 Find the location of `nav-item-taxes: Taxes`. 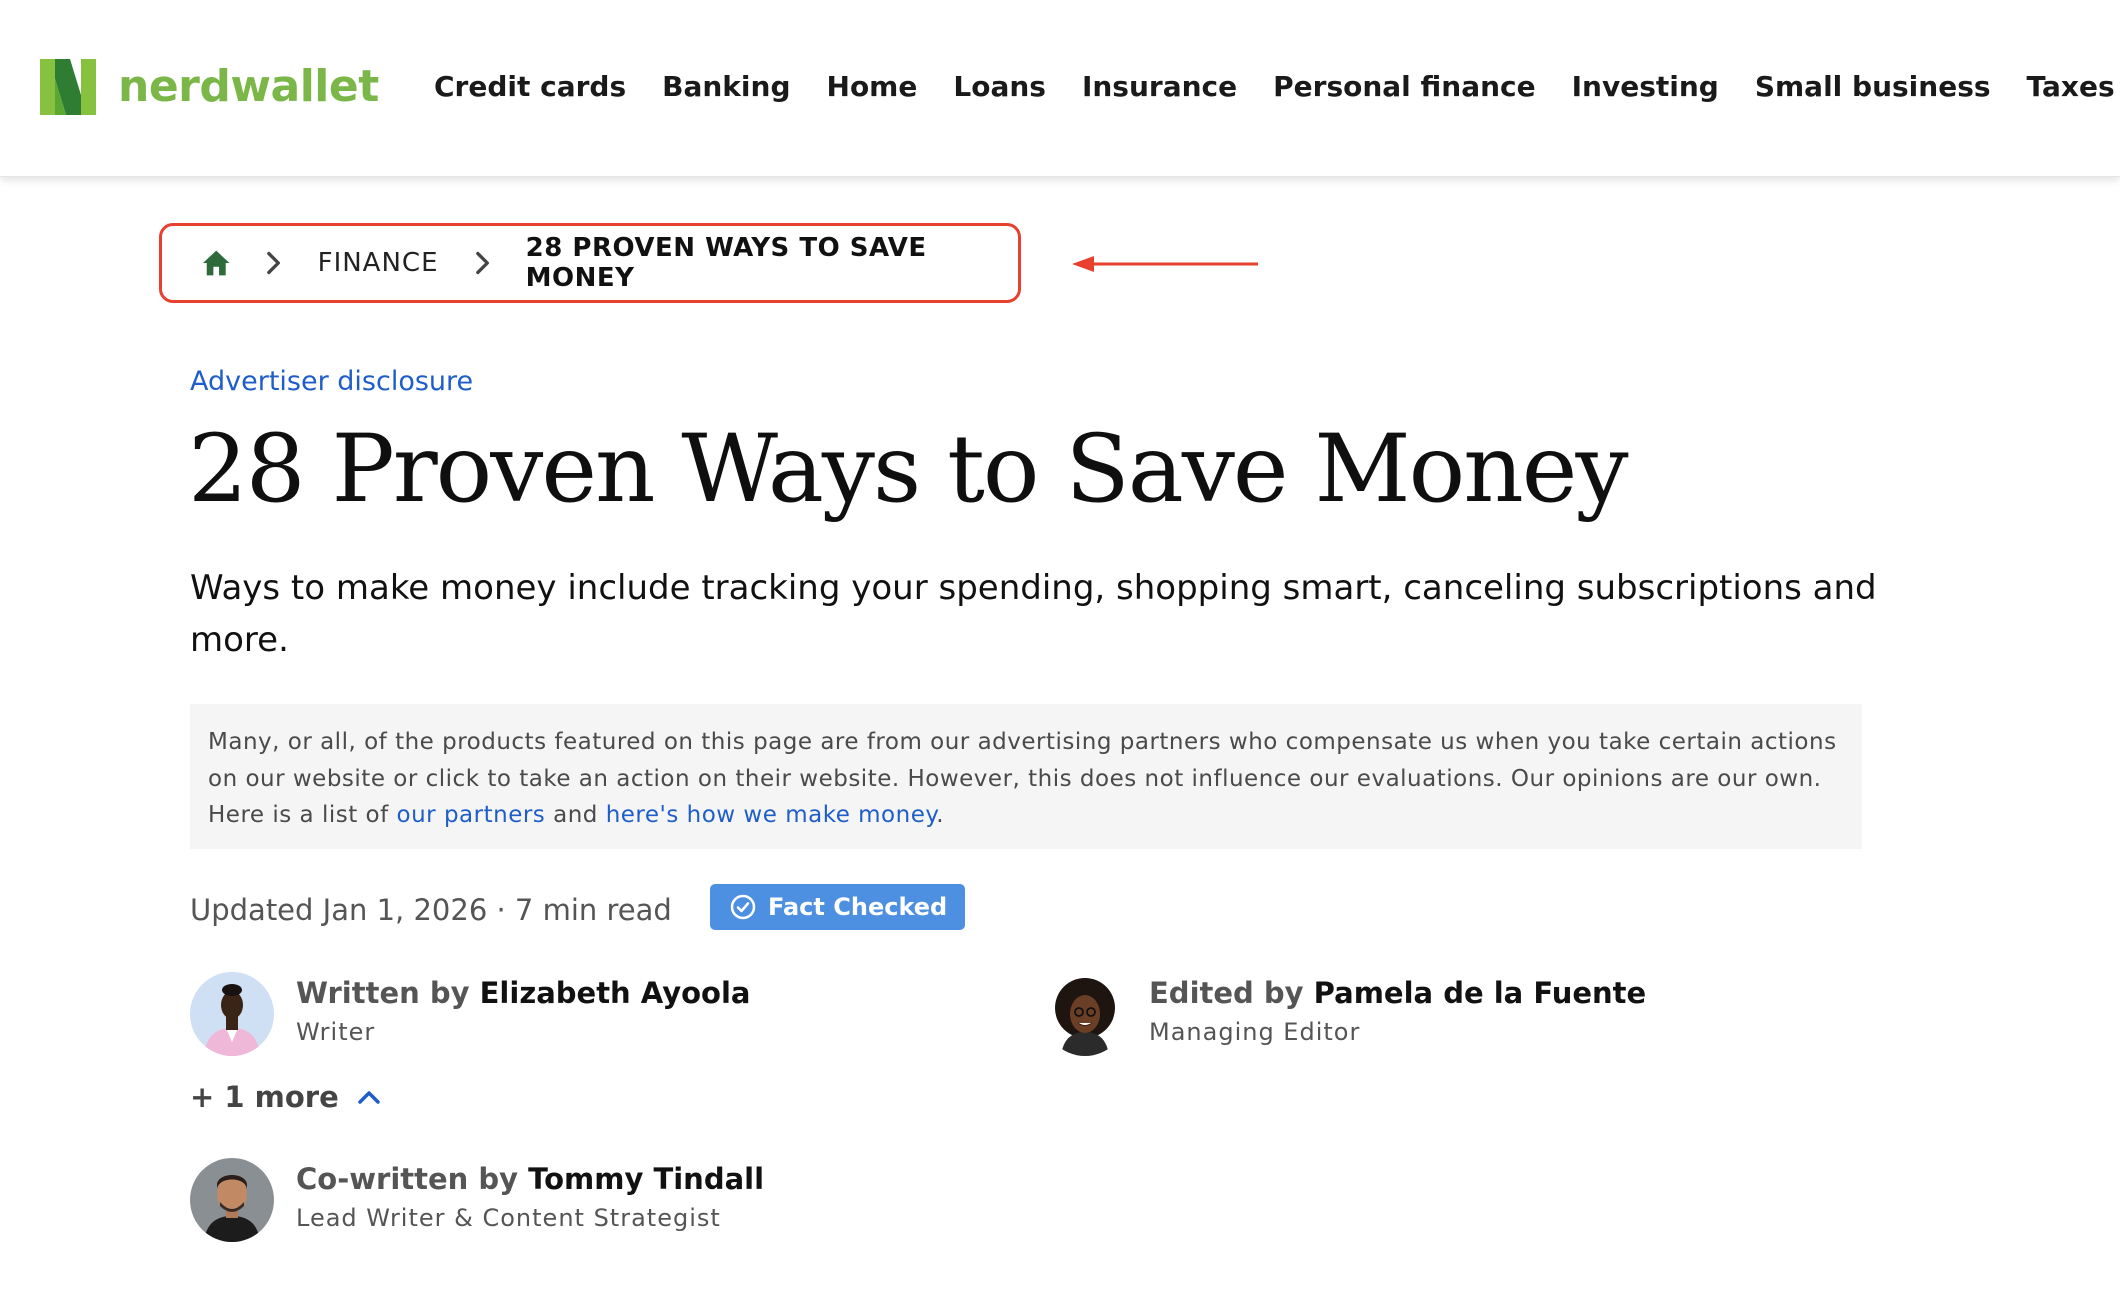

nav-item-taxes: Taxes is located at coordinates (2071, 86).